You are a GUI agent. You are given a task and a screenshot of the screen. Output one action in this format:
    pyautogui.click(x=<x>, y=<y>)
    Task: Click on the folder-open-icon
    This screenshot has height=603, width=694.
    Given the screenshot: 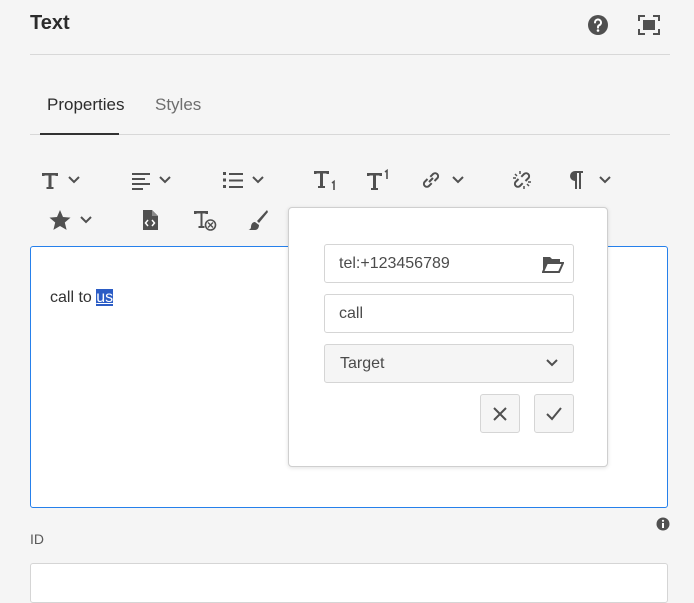 What is the action you would take?
    pyautogui.click(x=552, y=264)
    